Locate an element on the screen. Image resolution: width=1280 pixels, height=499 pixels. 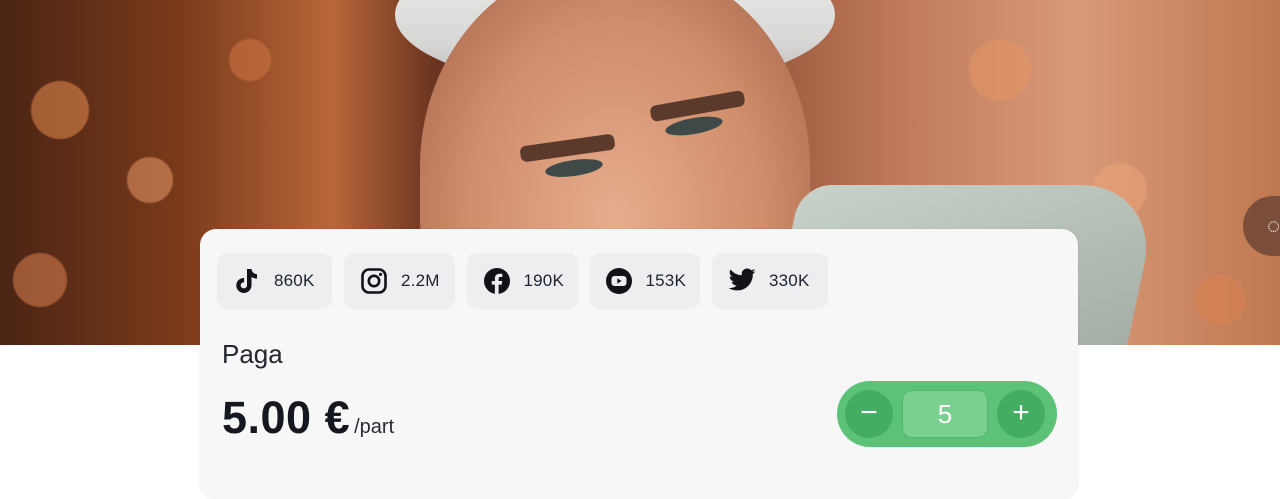
social-count: 190K is located at coordinates (543, 280).